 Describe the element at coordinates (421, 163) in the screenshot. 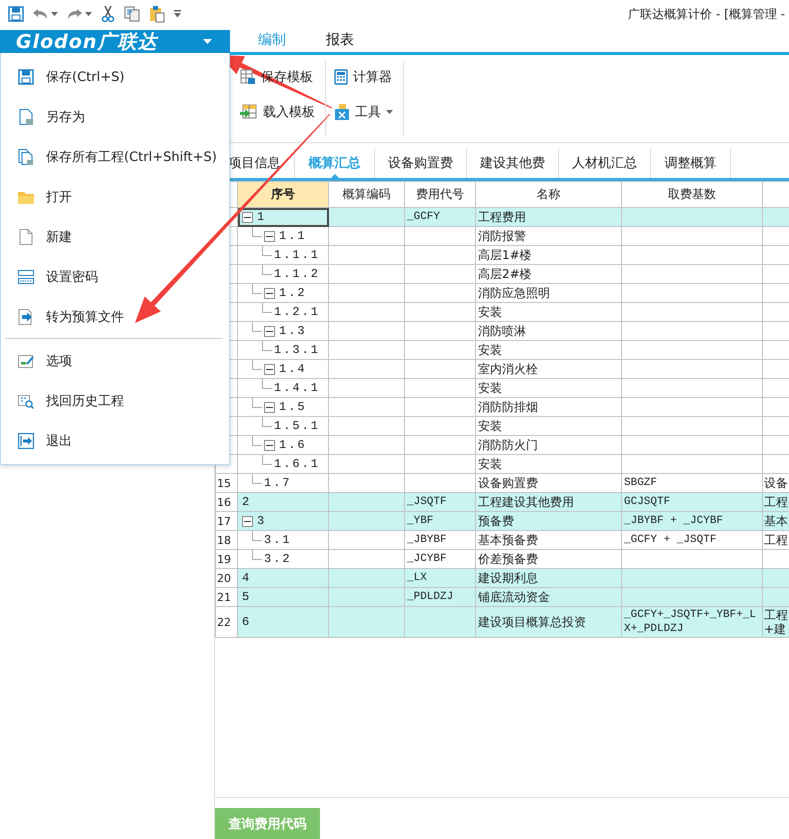

I see `sheet-tab: 设备购置费` at that location.